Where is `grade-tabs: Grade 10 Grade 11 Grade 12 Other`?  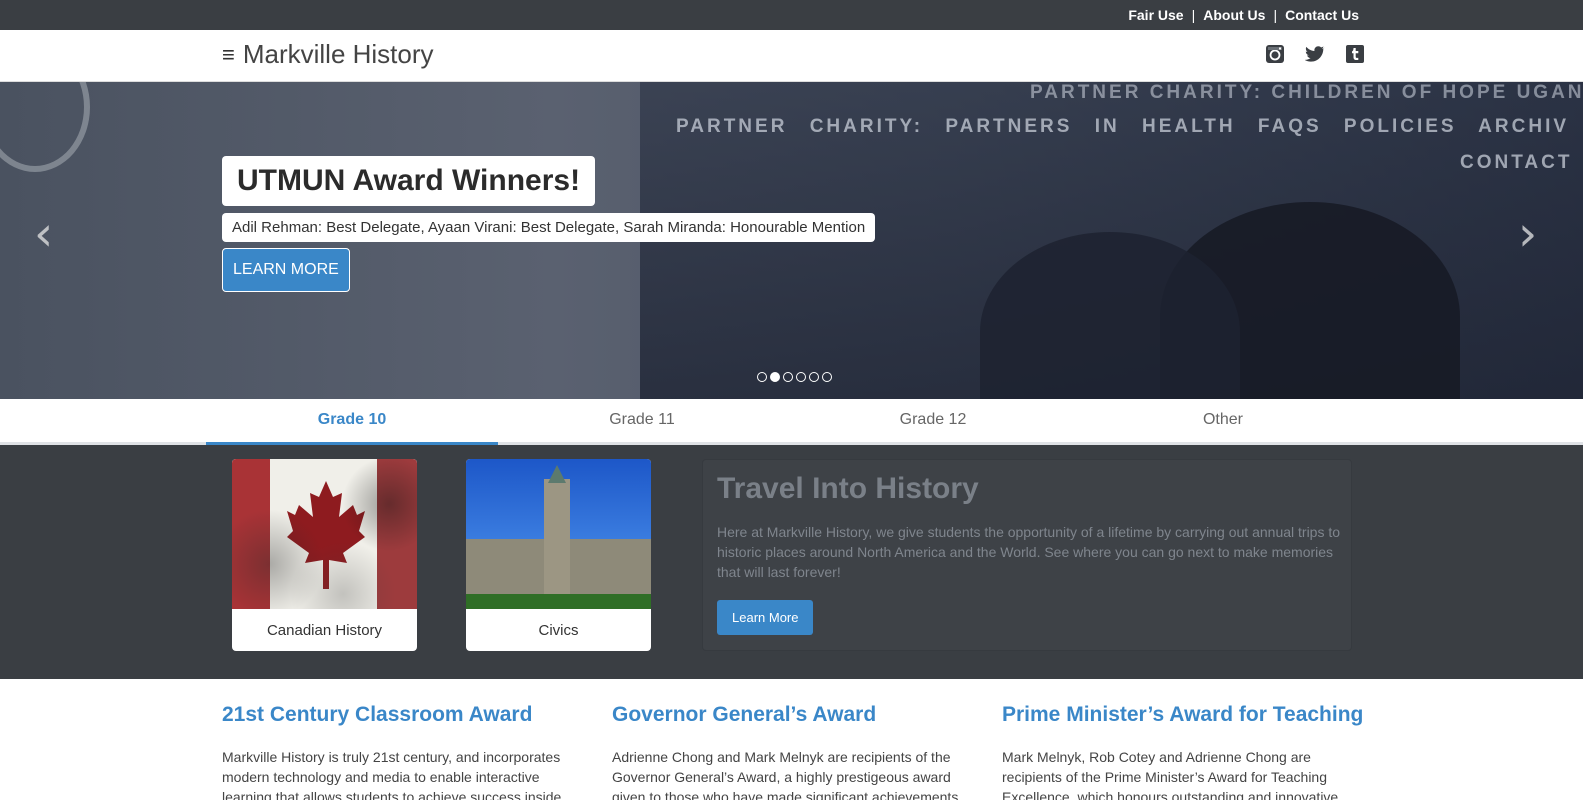 grade-tabs: Grade 10 Grade 11 Grade 12 Other is located at coordinates (791, 422).